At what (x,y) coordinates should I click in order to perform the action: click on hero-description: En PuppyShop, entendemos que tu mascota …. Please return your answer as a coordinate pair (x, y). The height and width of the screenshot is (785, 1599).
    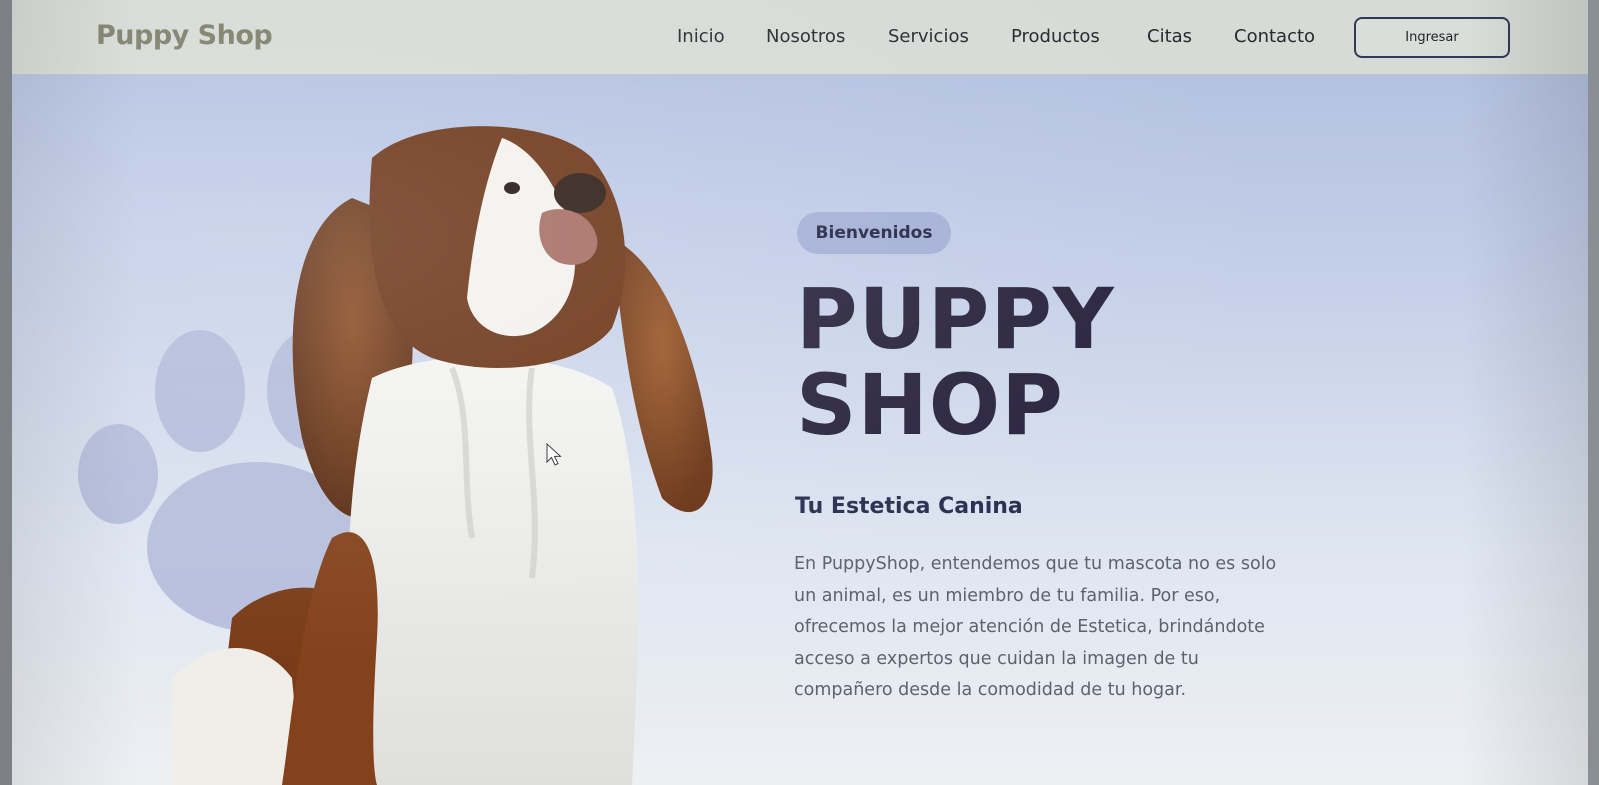
    Looking at the image, I should click on (1035, 627).